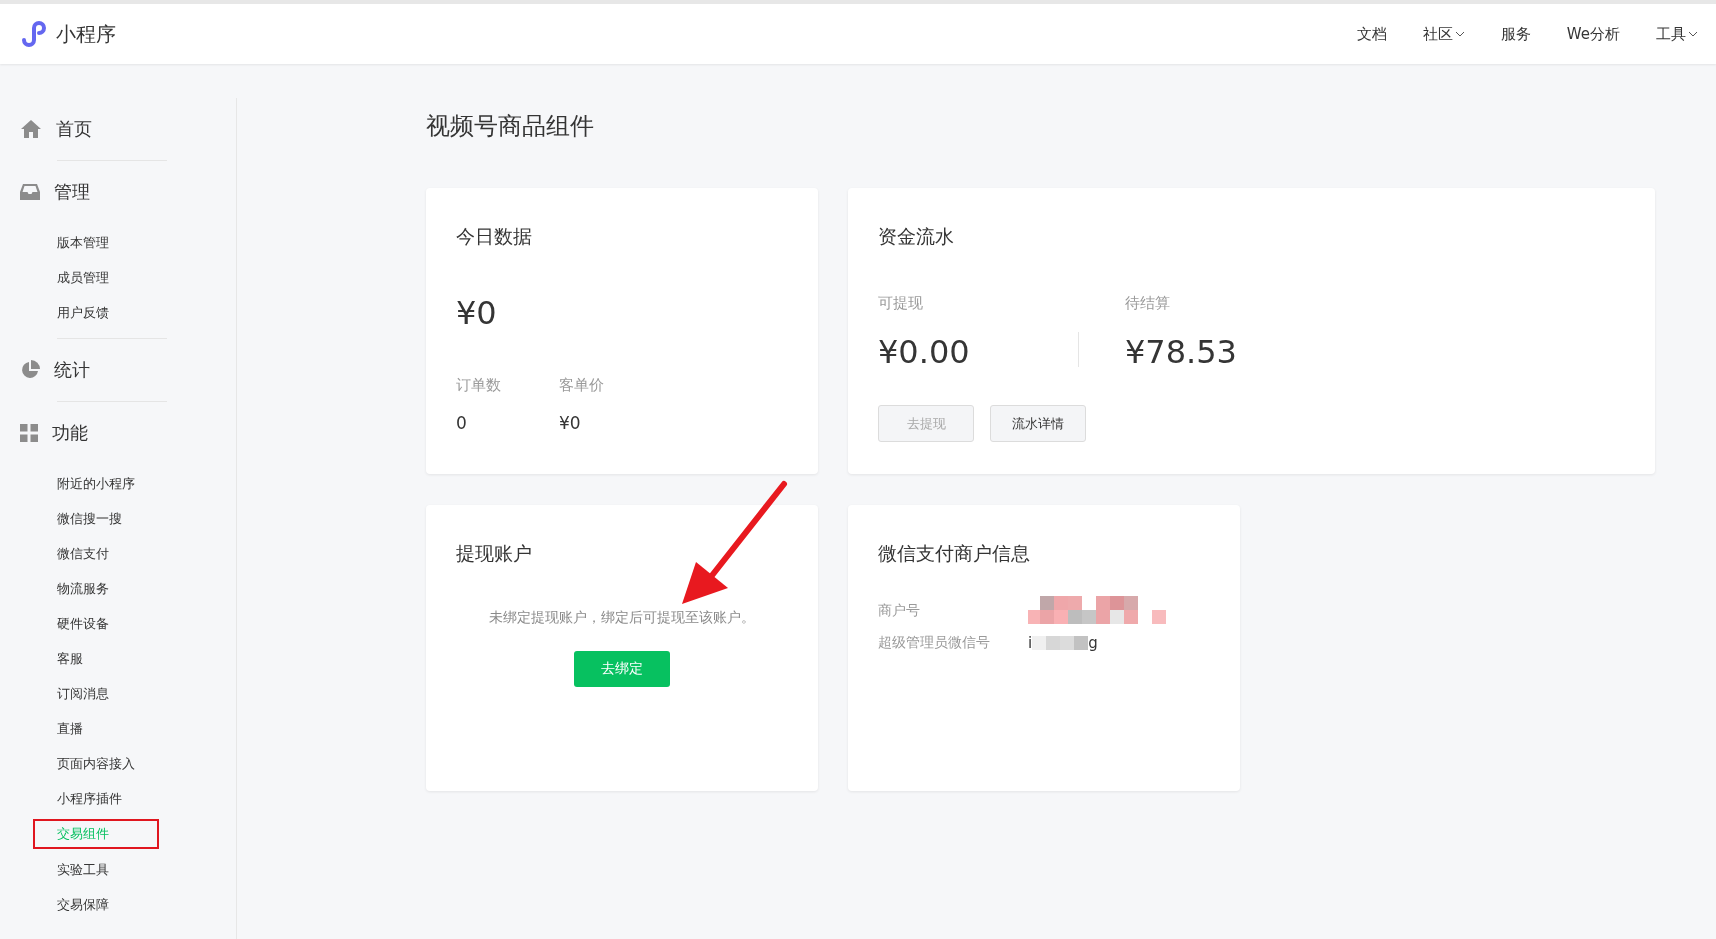  What do you see at coordinates (146, 728) in the screenshot?
I see `sidebar-item: 直播` at bounding box center [146, 728].